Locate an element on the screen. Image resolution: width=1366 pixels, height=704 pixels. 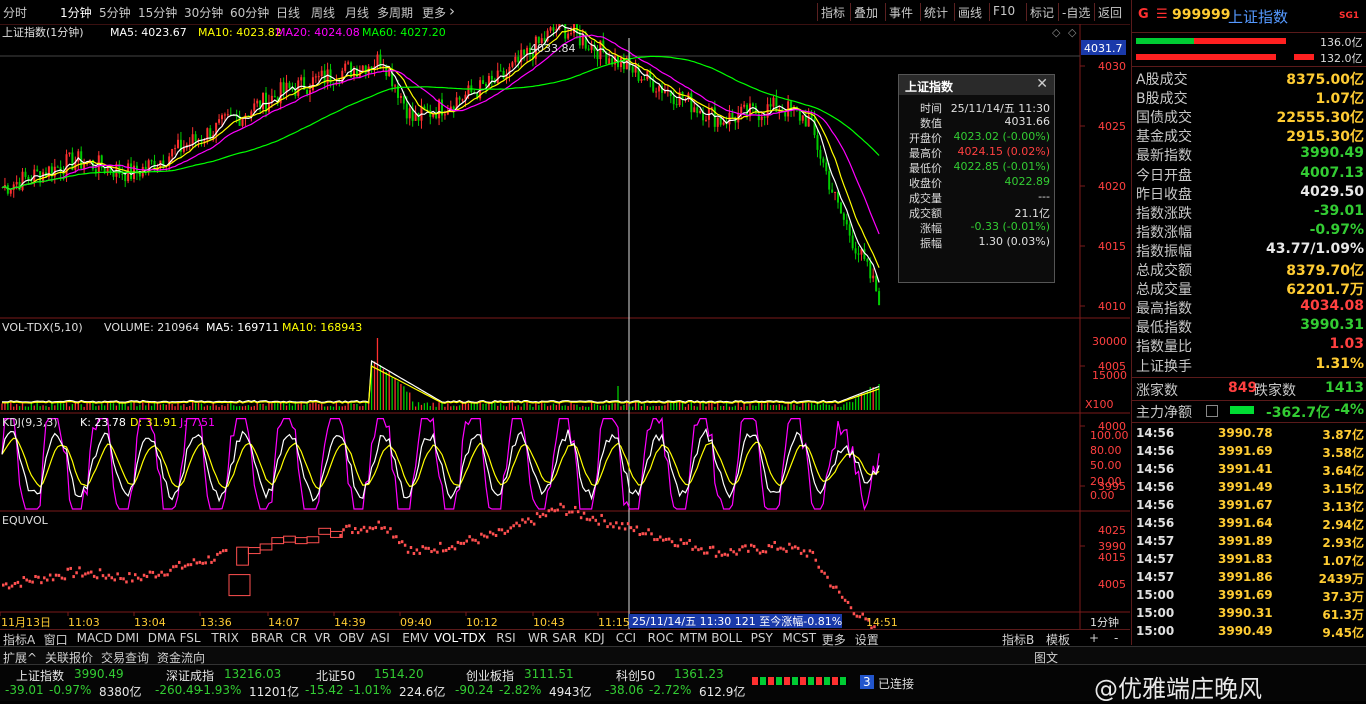
kdj-y-tick: 80.00 is located at coordinates (1106, 450).